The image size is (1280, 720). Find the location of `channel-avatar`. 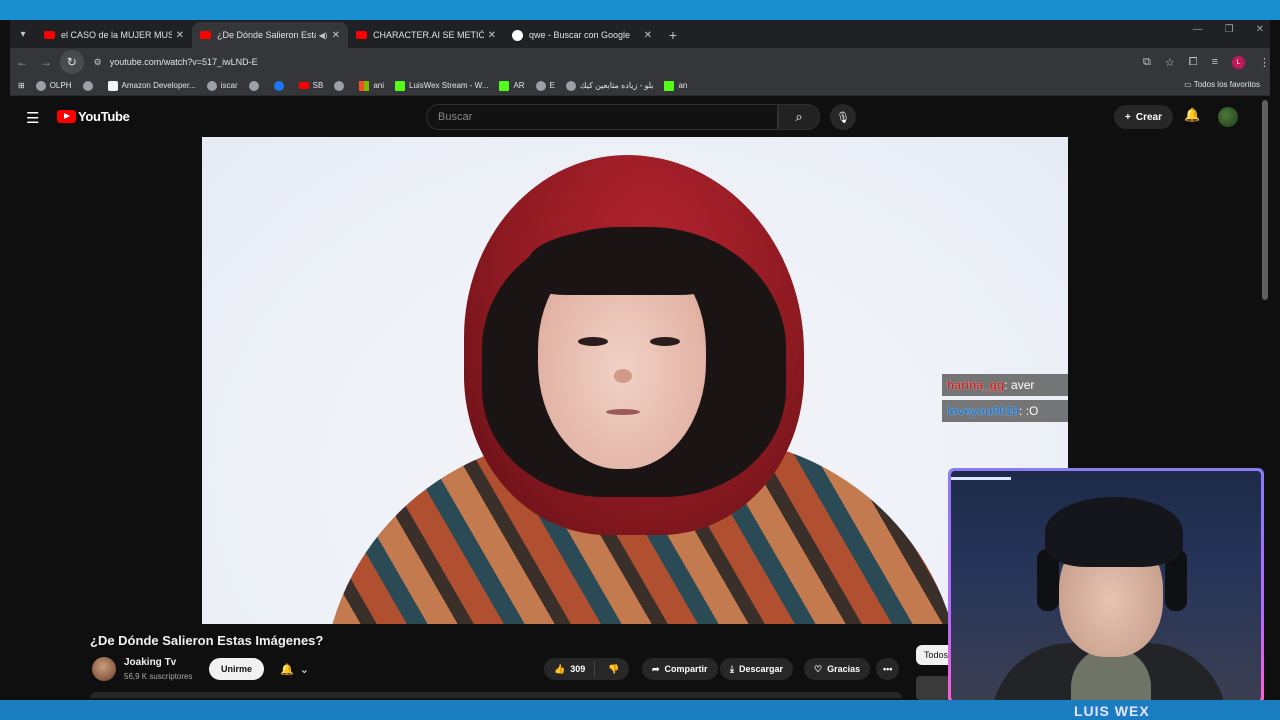

channel-avatar is located at coordinates (104, 669).